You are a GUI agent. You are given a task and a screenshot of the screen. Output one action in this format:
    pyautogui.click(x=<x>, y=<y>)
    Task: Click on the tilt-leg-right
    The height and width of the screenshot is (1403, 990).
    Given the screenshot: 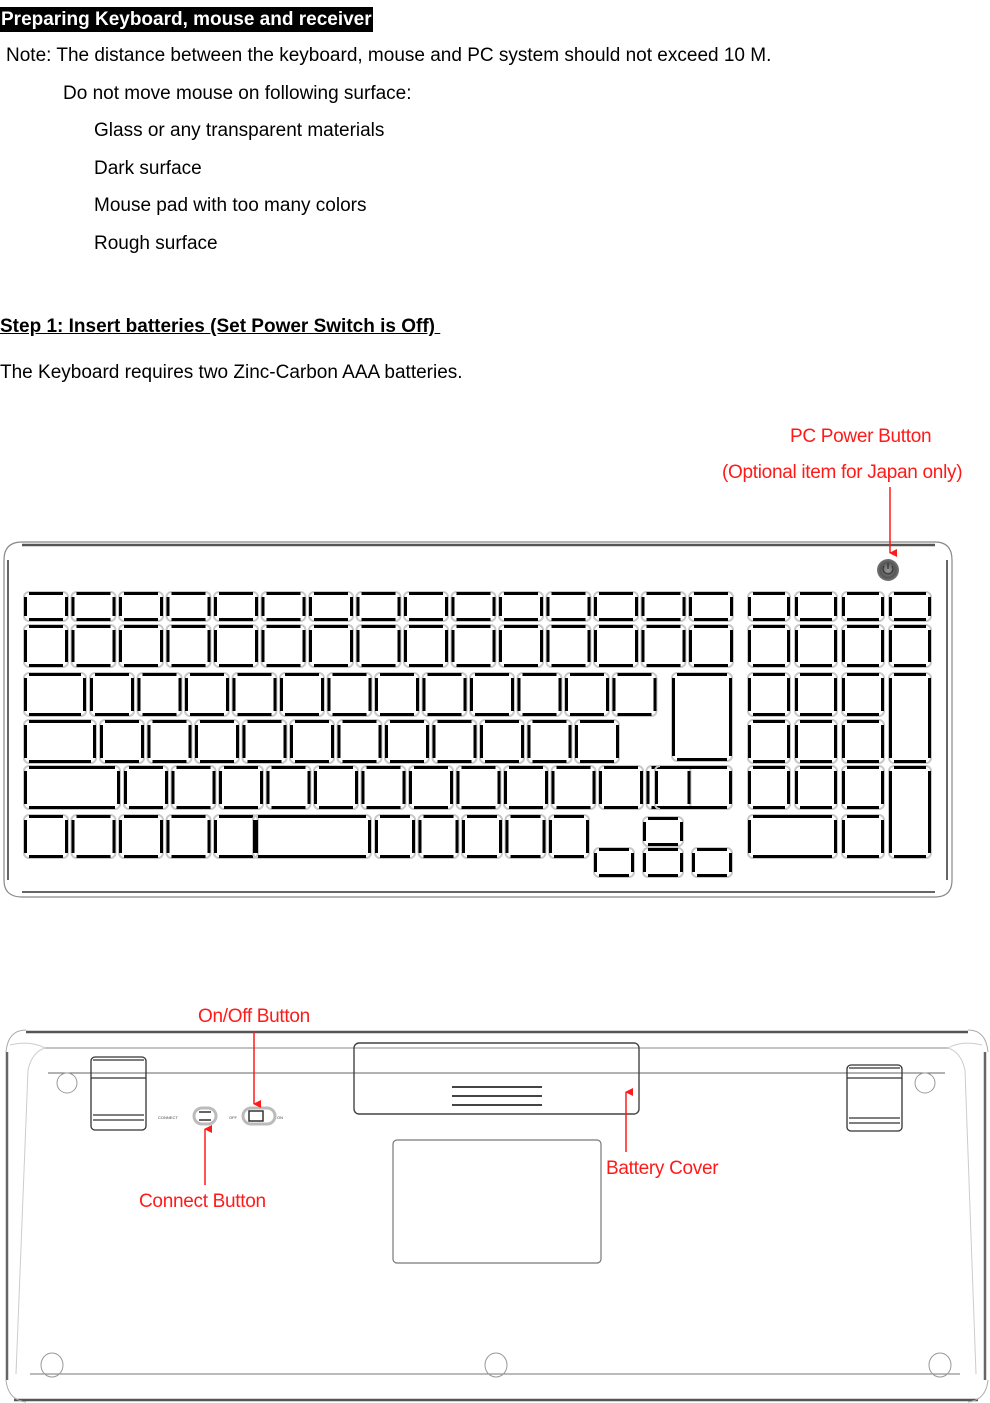 What is the action you would take?
    pyautogui.click(x=874, y=1098)
    